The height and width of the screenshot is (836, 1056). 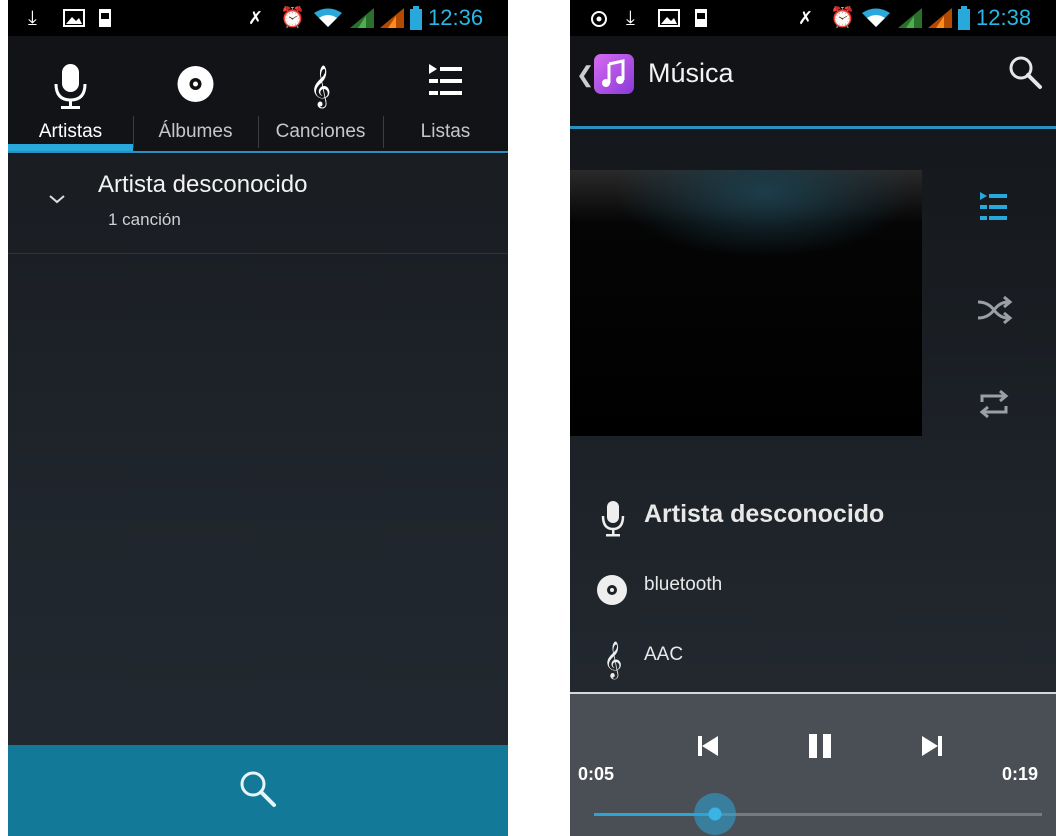 I want to click on repeat-icon, so click(x=994, y=404).